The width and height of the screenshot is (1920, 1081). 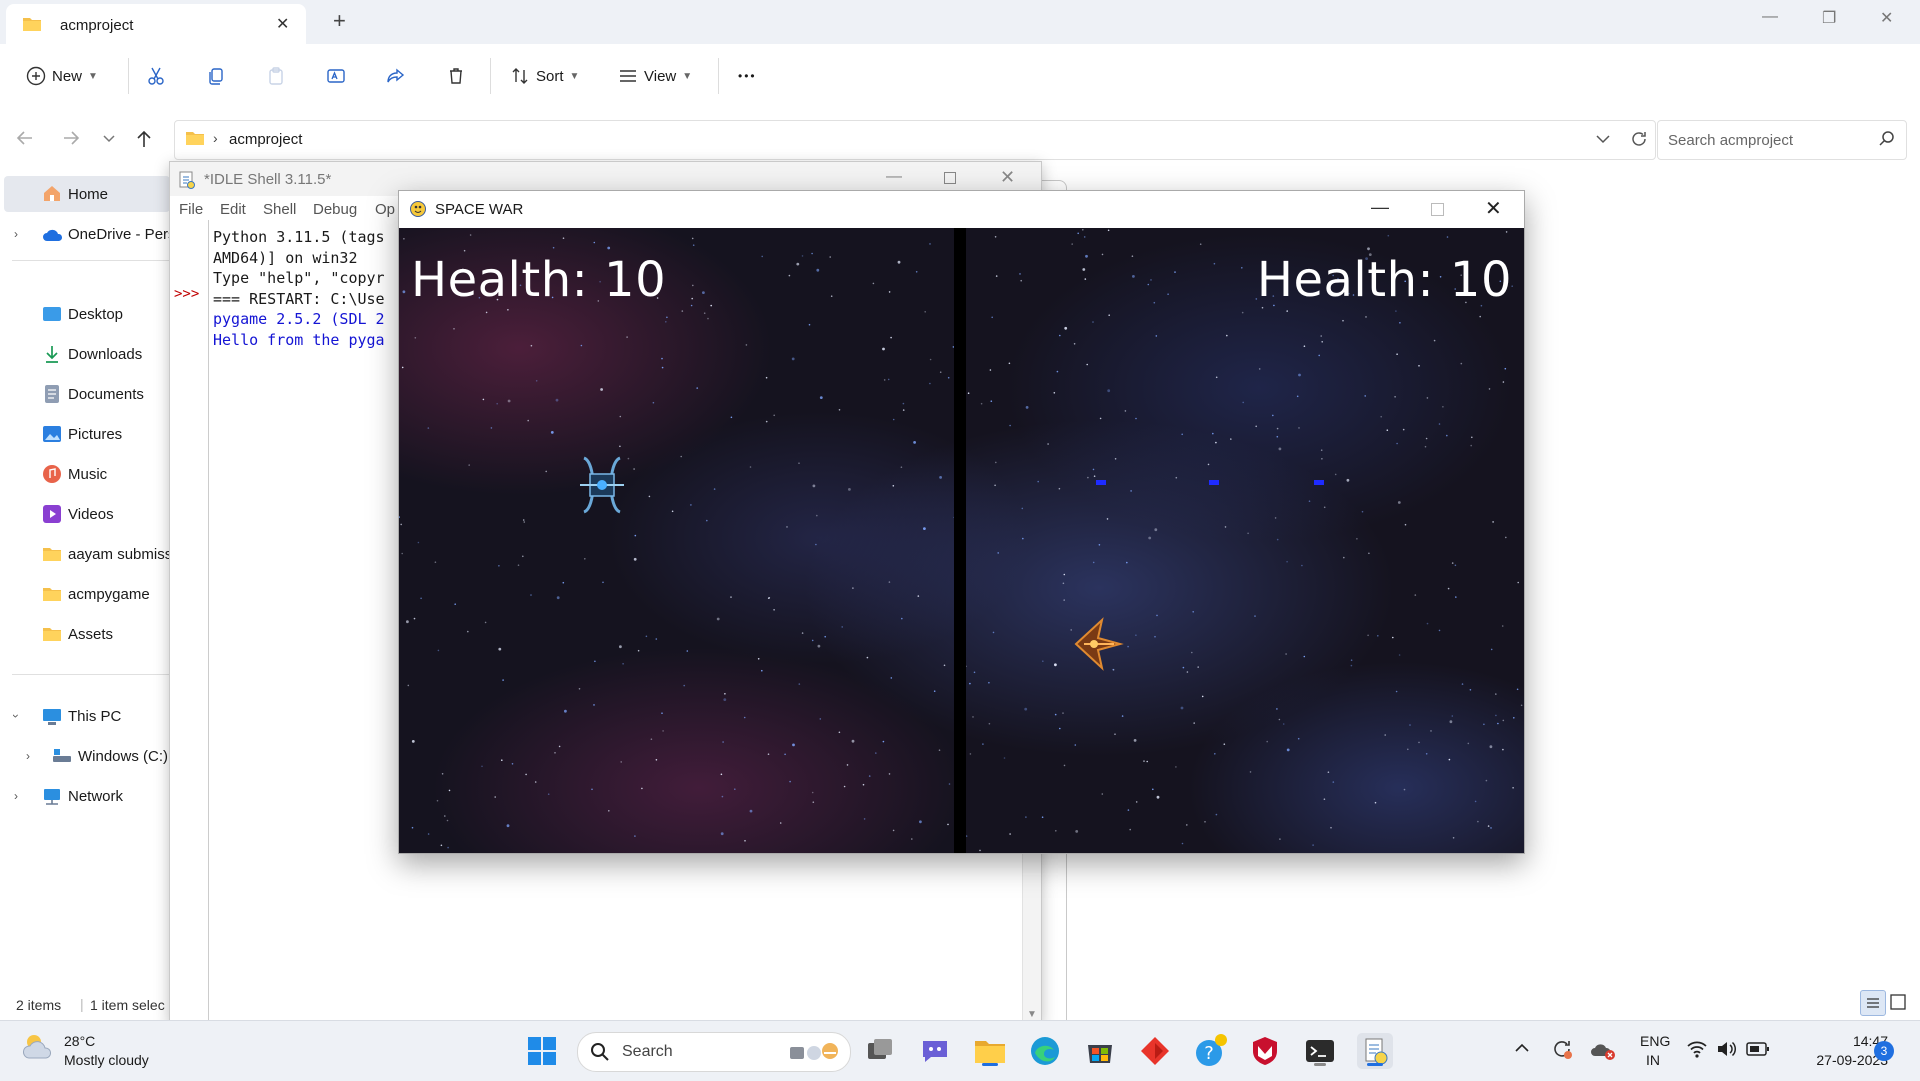 What do you see at coordinates (85, 474) in the screenshot?
I see `sidebar-item-music: Music` at bounding box center [85, 474].